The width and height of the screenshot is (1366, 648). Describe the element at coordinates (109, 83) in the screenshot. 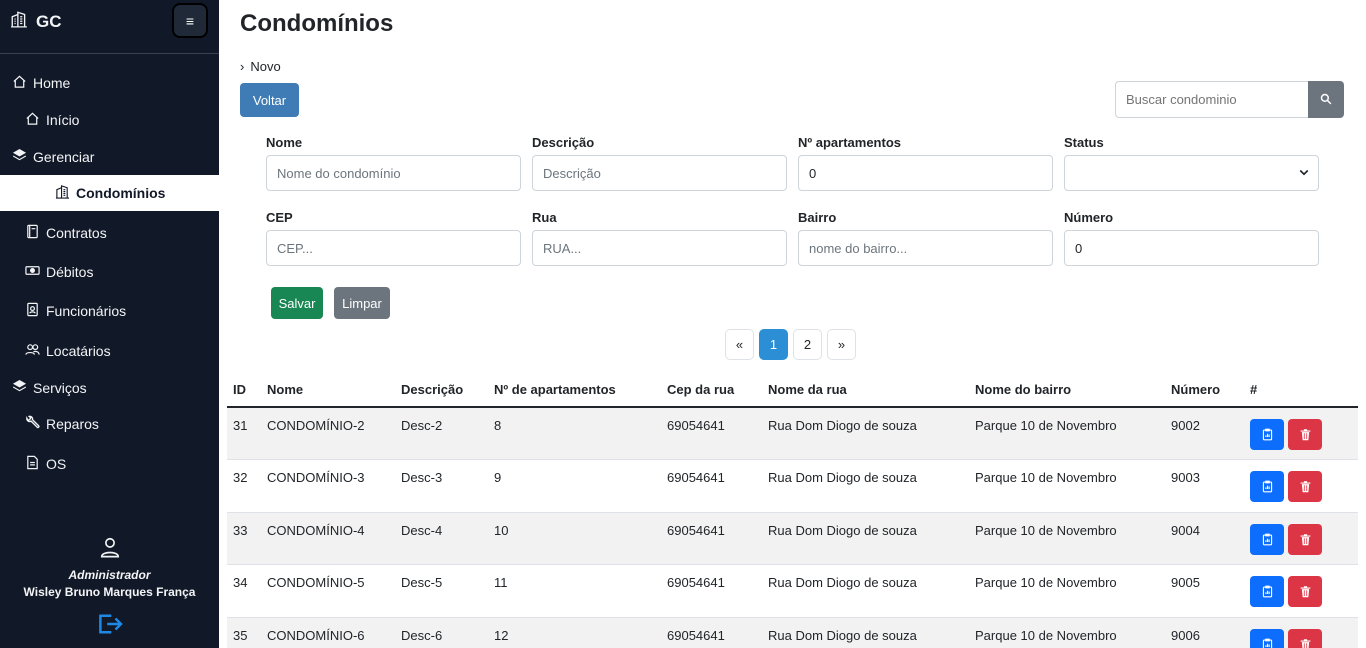

I see `sidebar-item-home: Home` at that location.